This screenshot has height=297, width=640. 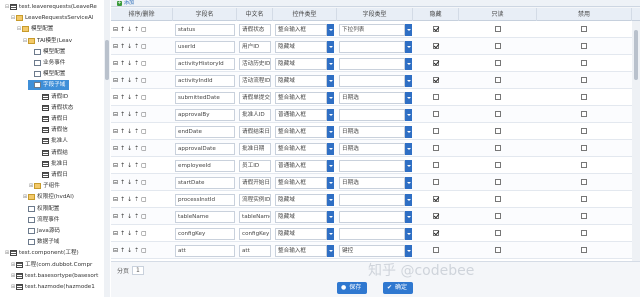 What do you see at coordinates (48, 197) in the screenshot?
I see `tree-node: ⊞ 权限控(hvdAl)` at bounding box center [48, 197].